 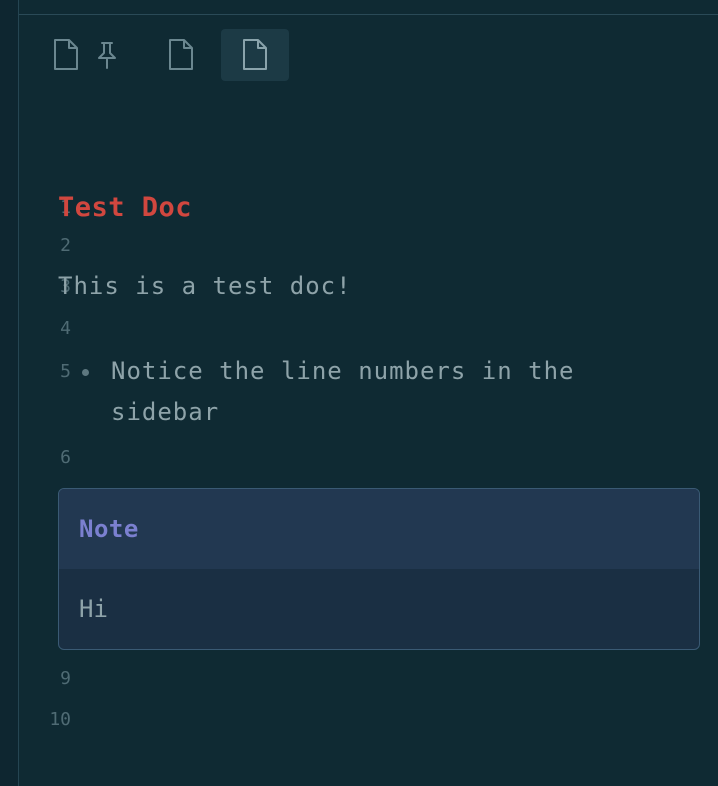 I want to click on bullet-text: Notice the line numbers in the sidebar, so click(x=391, y=392).